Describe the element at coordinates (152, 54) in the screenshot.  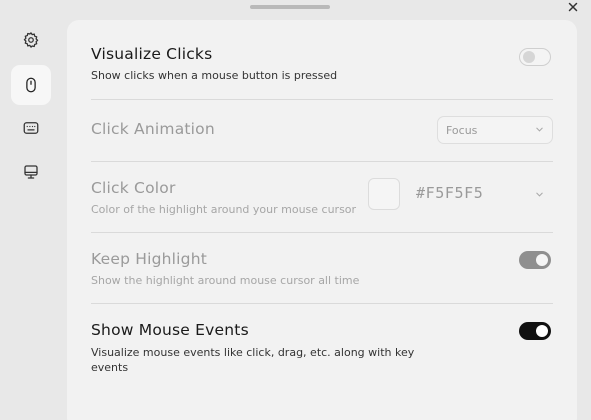
I see `visualize-clicks-title: Visualize Clicks` at that location.